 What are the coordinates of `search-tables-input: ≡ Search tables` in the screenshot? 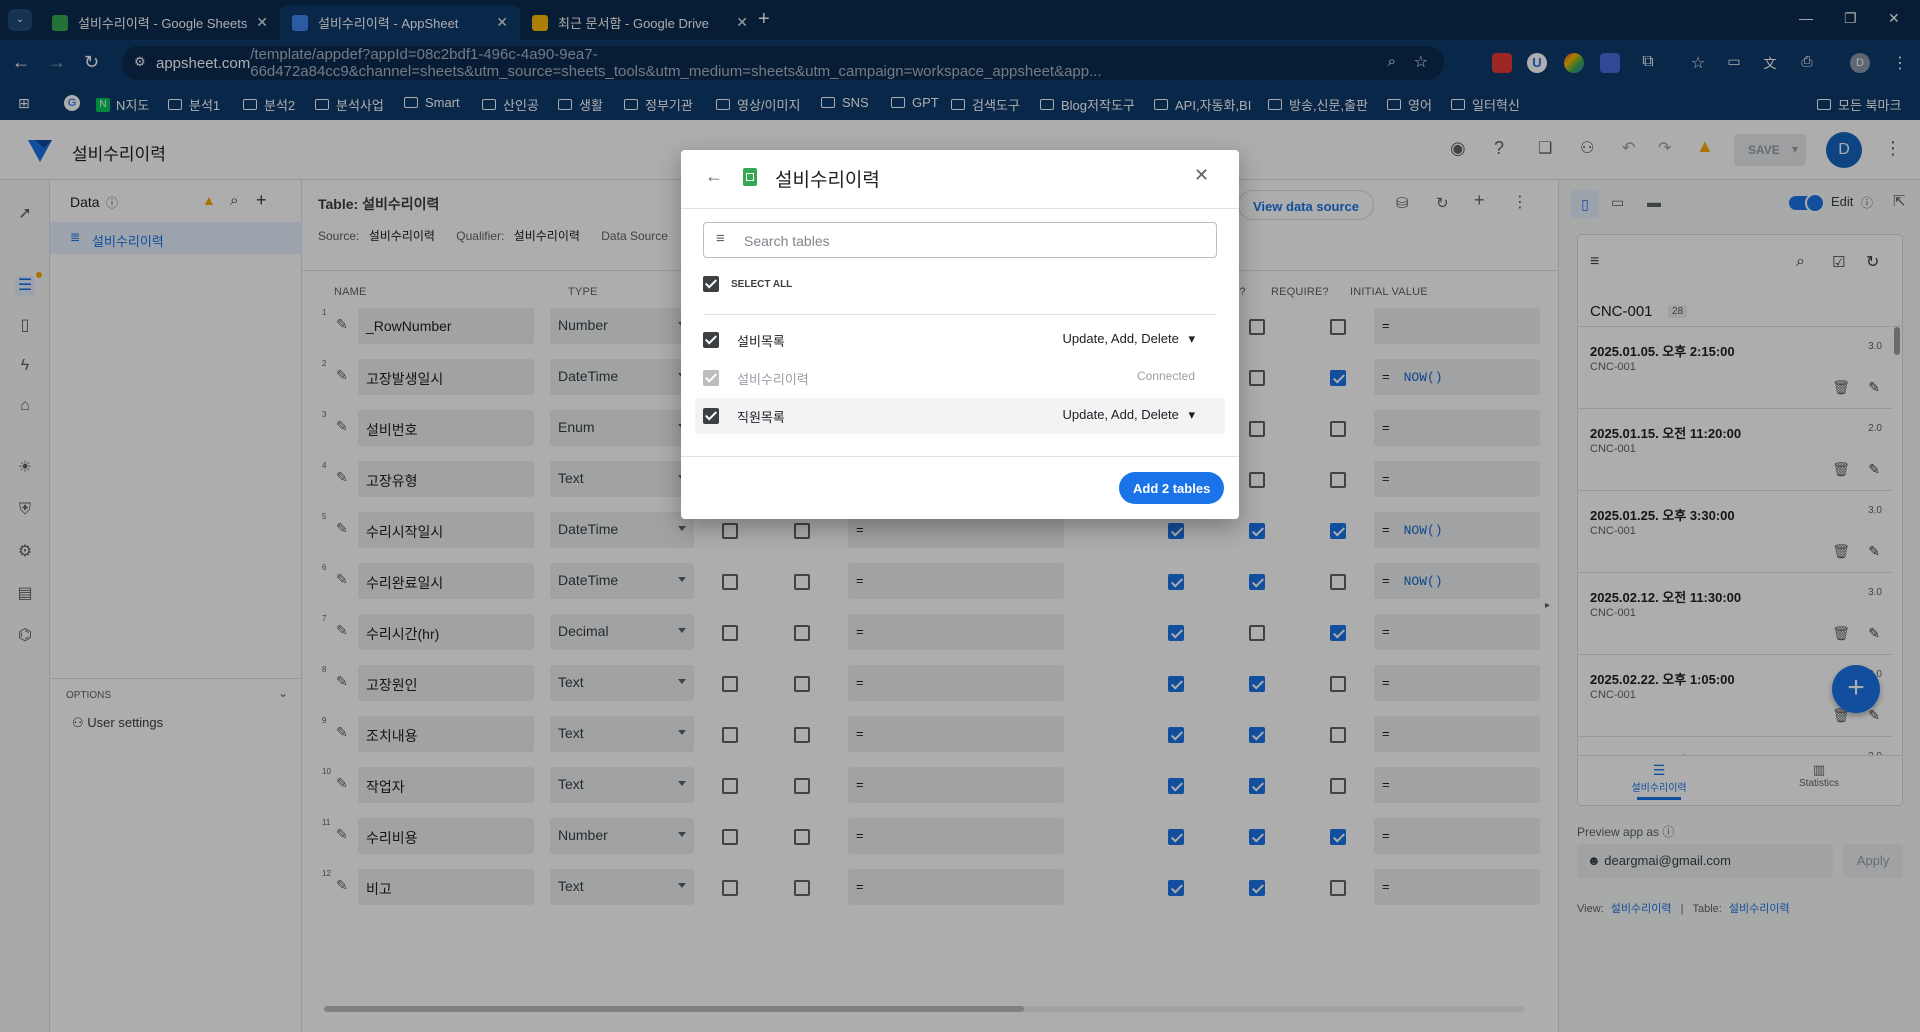 It's located at (960, 240).